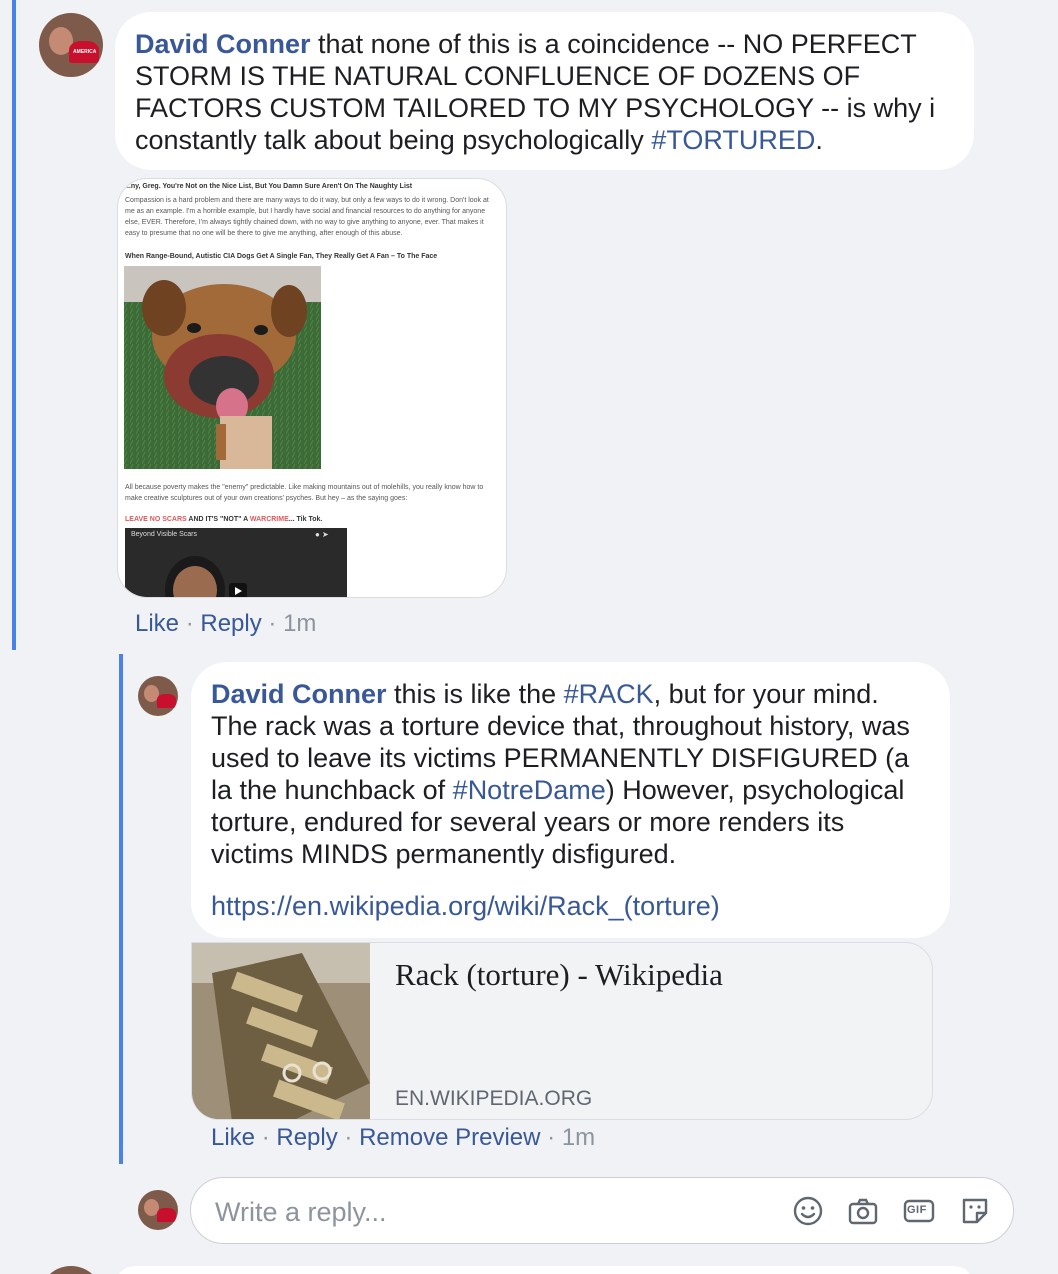 The image size is (1058, 1274). I want to click on preview-domain: EN.WIKIPEDIA.ORG, so click(494, 1098).